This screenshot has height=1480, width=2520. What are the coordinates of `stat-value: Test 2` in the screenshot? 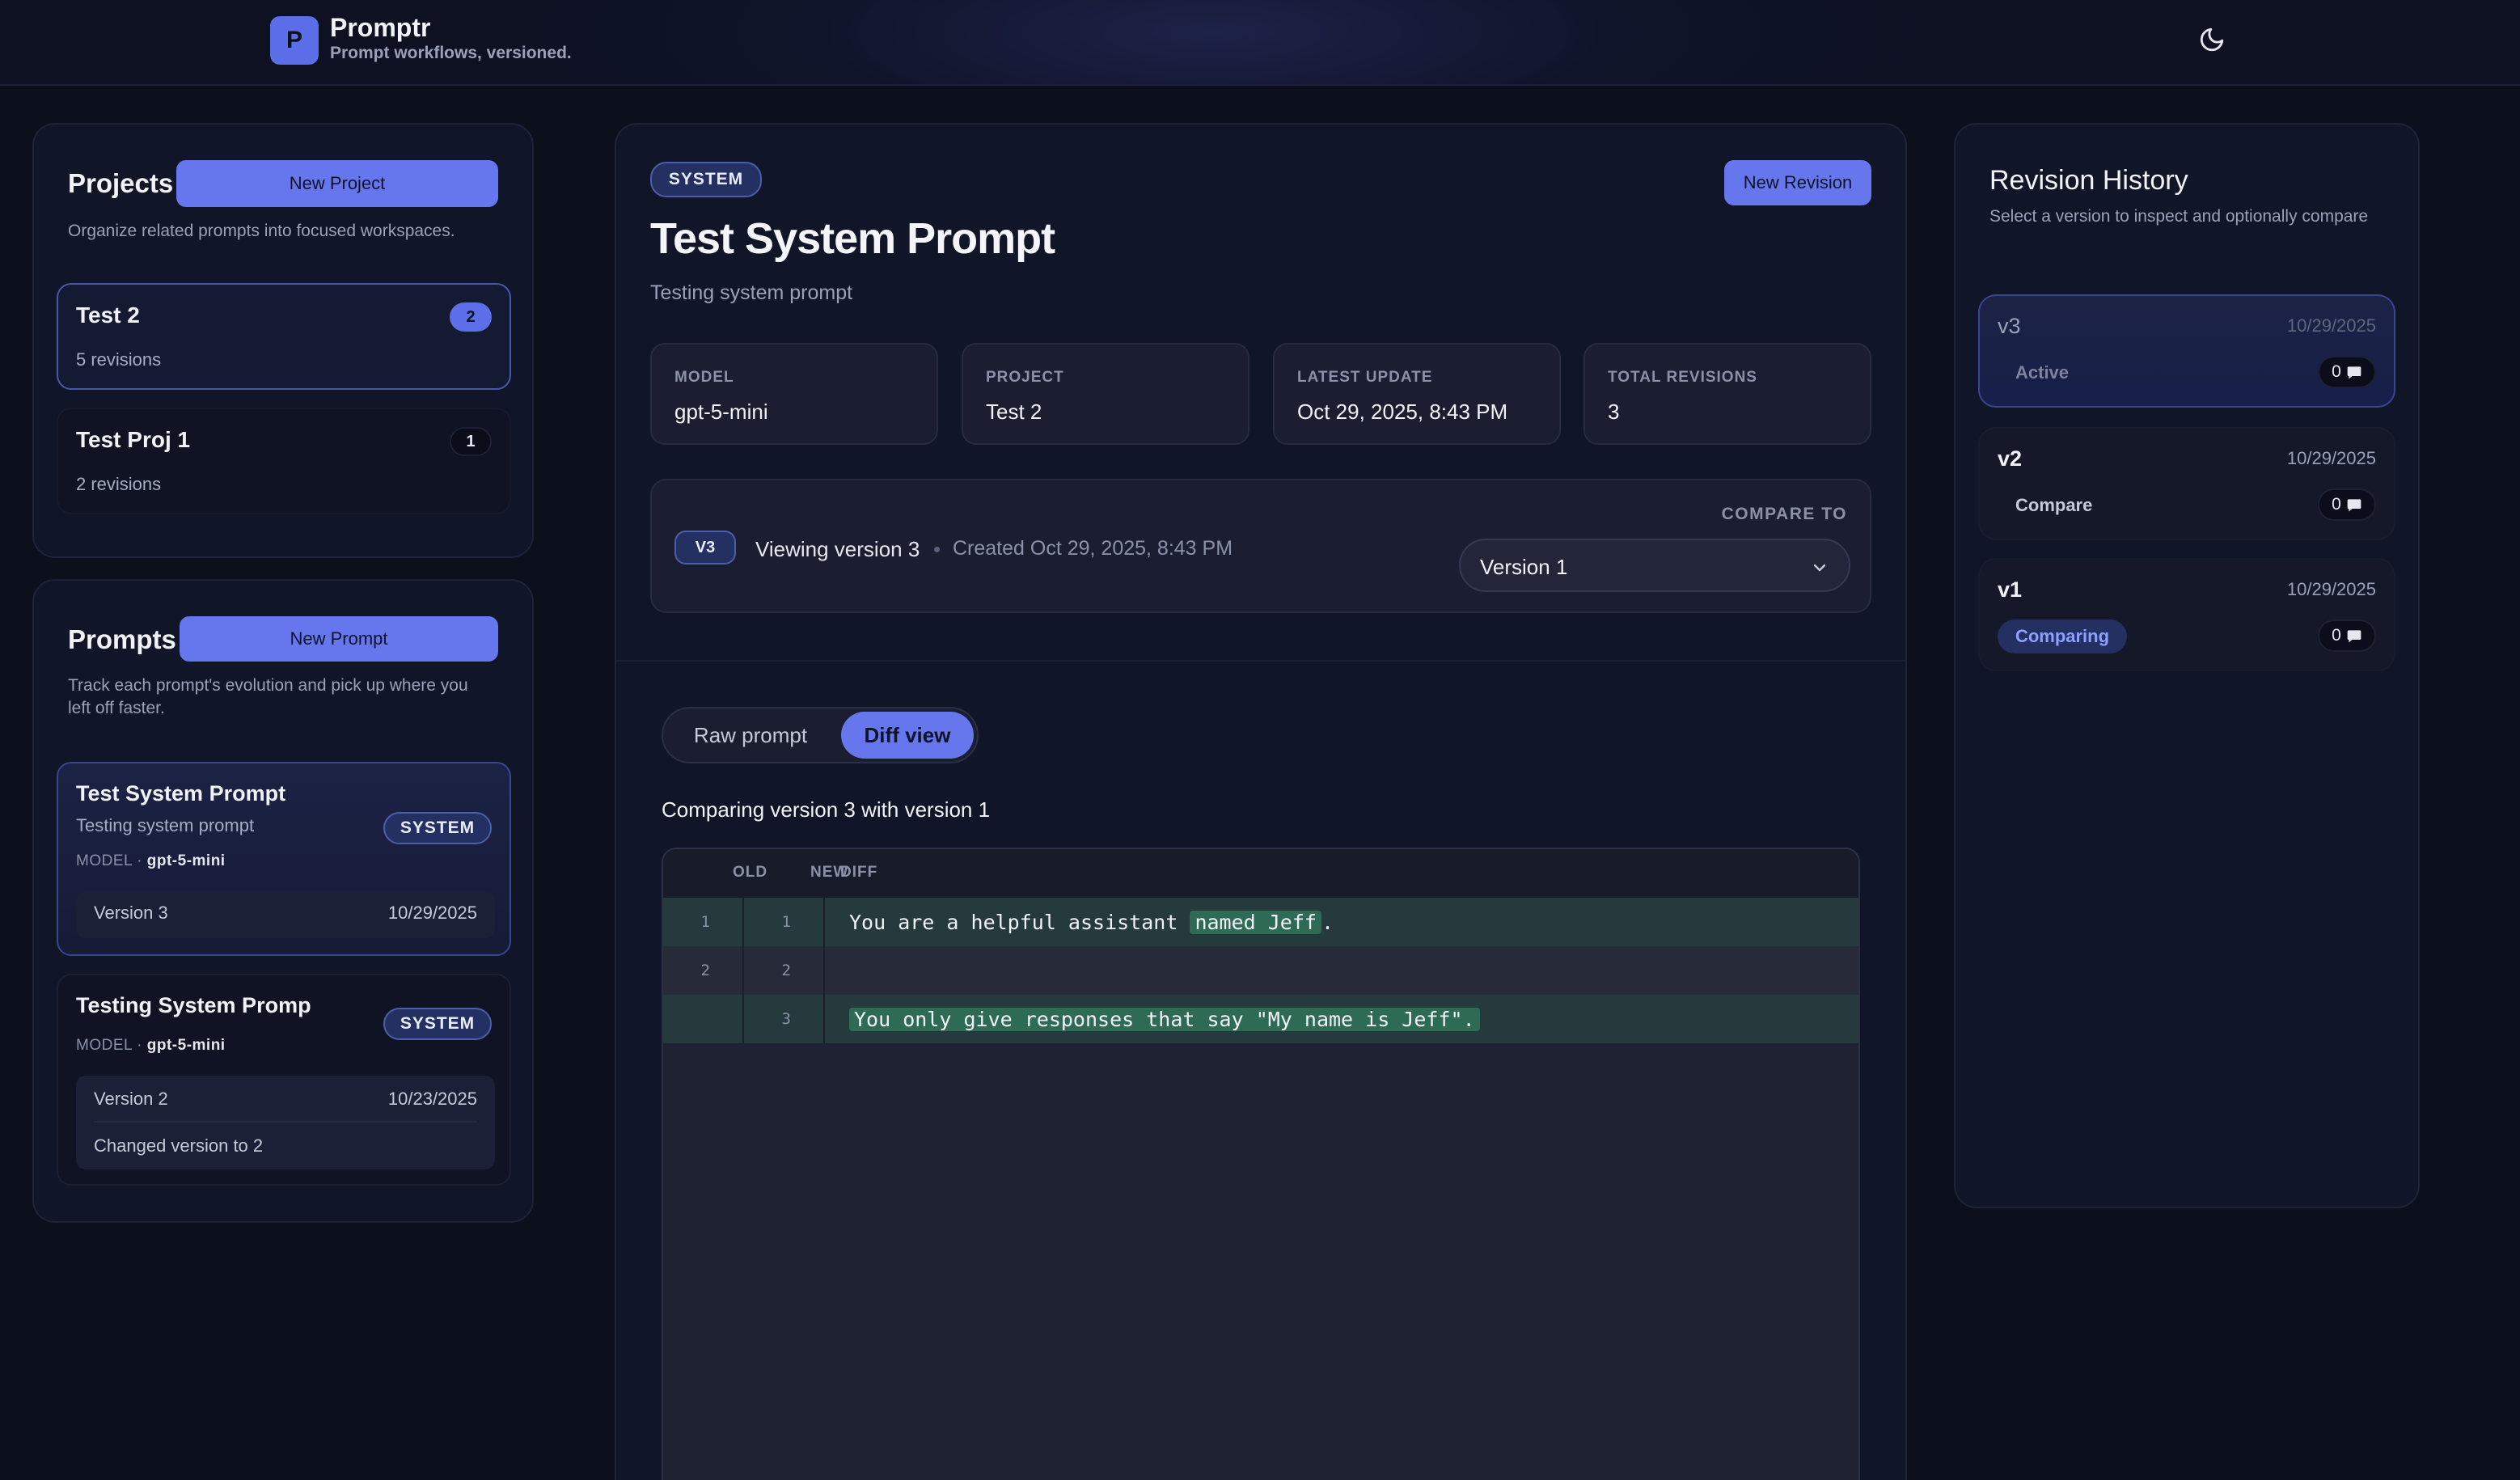 It's located at (1014, 412).